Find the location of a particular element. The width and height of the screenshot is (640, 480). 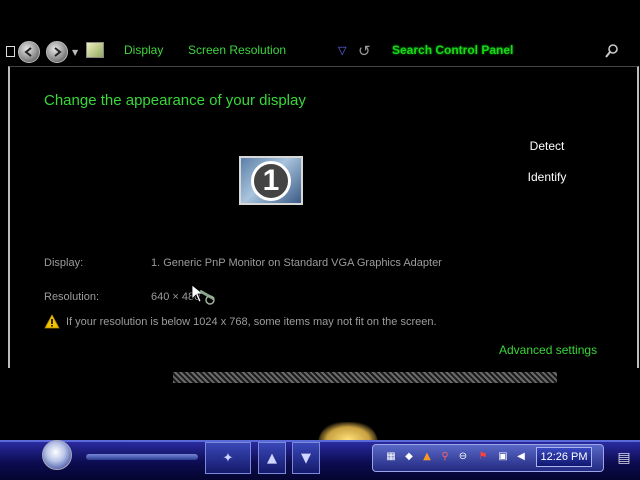

start-button is located at coordinates (57, 455).